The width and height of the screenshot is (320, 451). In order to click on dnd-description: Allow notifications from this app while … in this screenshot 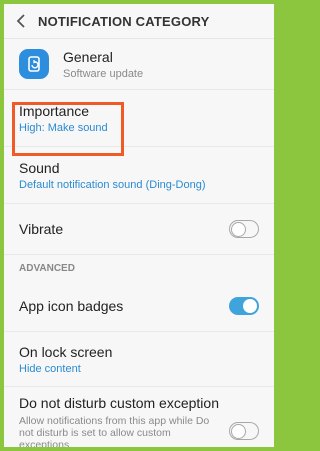, I will do `click(114, 431)`.